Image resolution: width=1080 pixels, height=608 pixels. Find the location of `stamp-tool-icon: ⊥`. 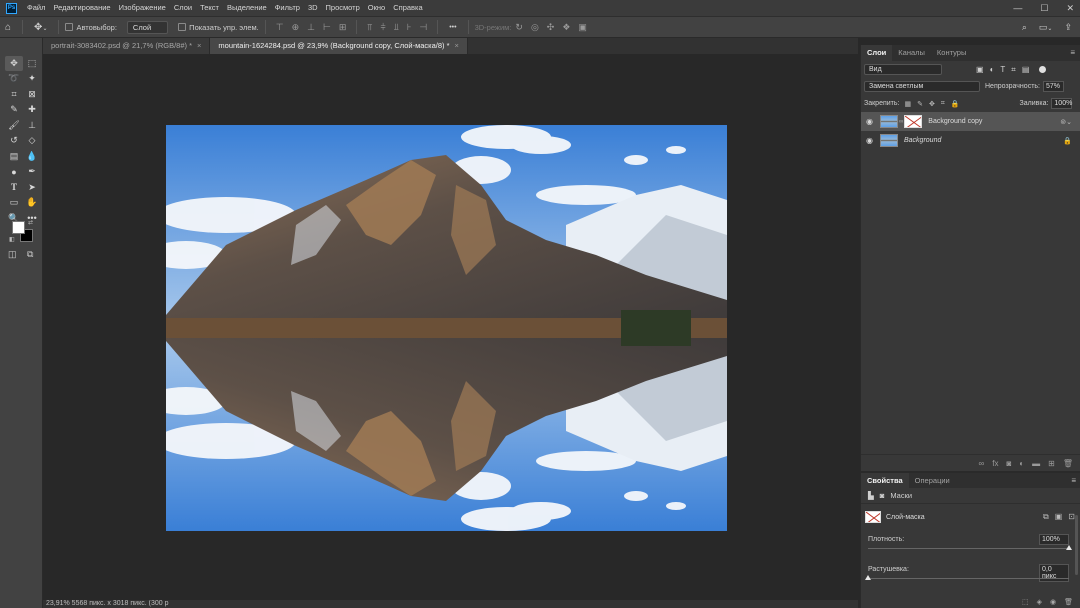

stamp-tool-icon: ⊥ is located at coordinates (32, 125).